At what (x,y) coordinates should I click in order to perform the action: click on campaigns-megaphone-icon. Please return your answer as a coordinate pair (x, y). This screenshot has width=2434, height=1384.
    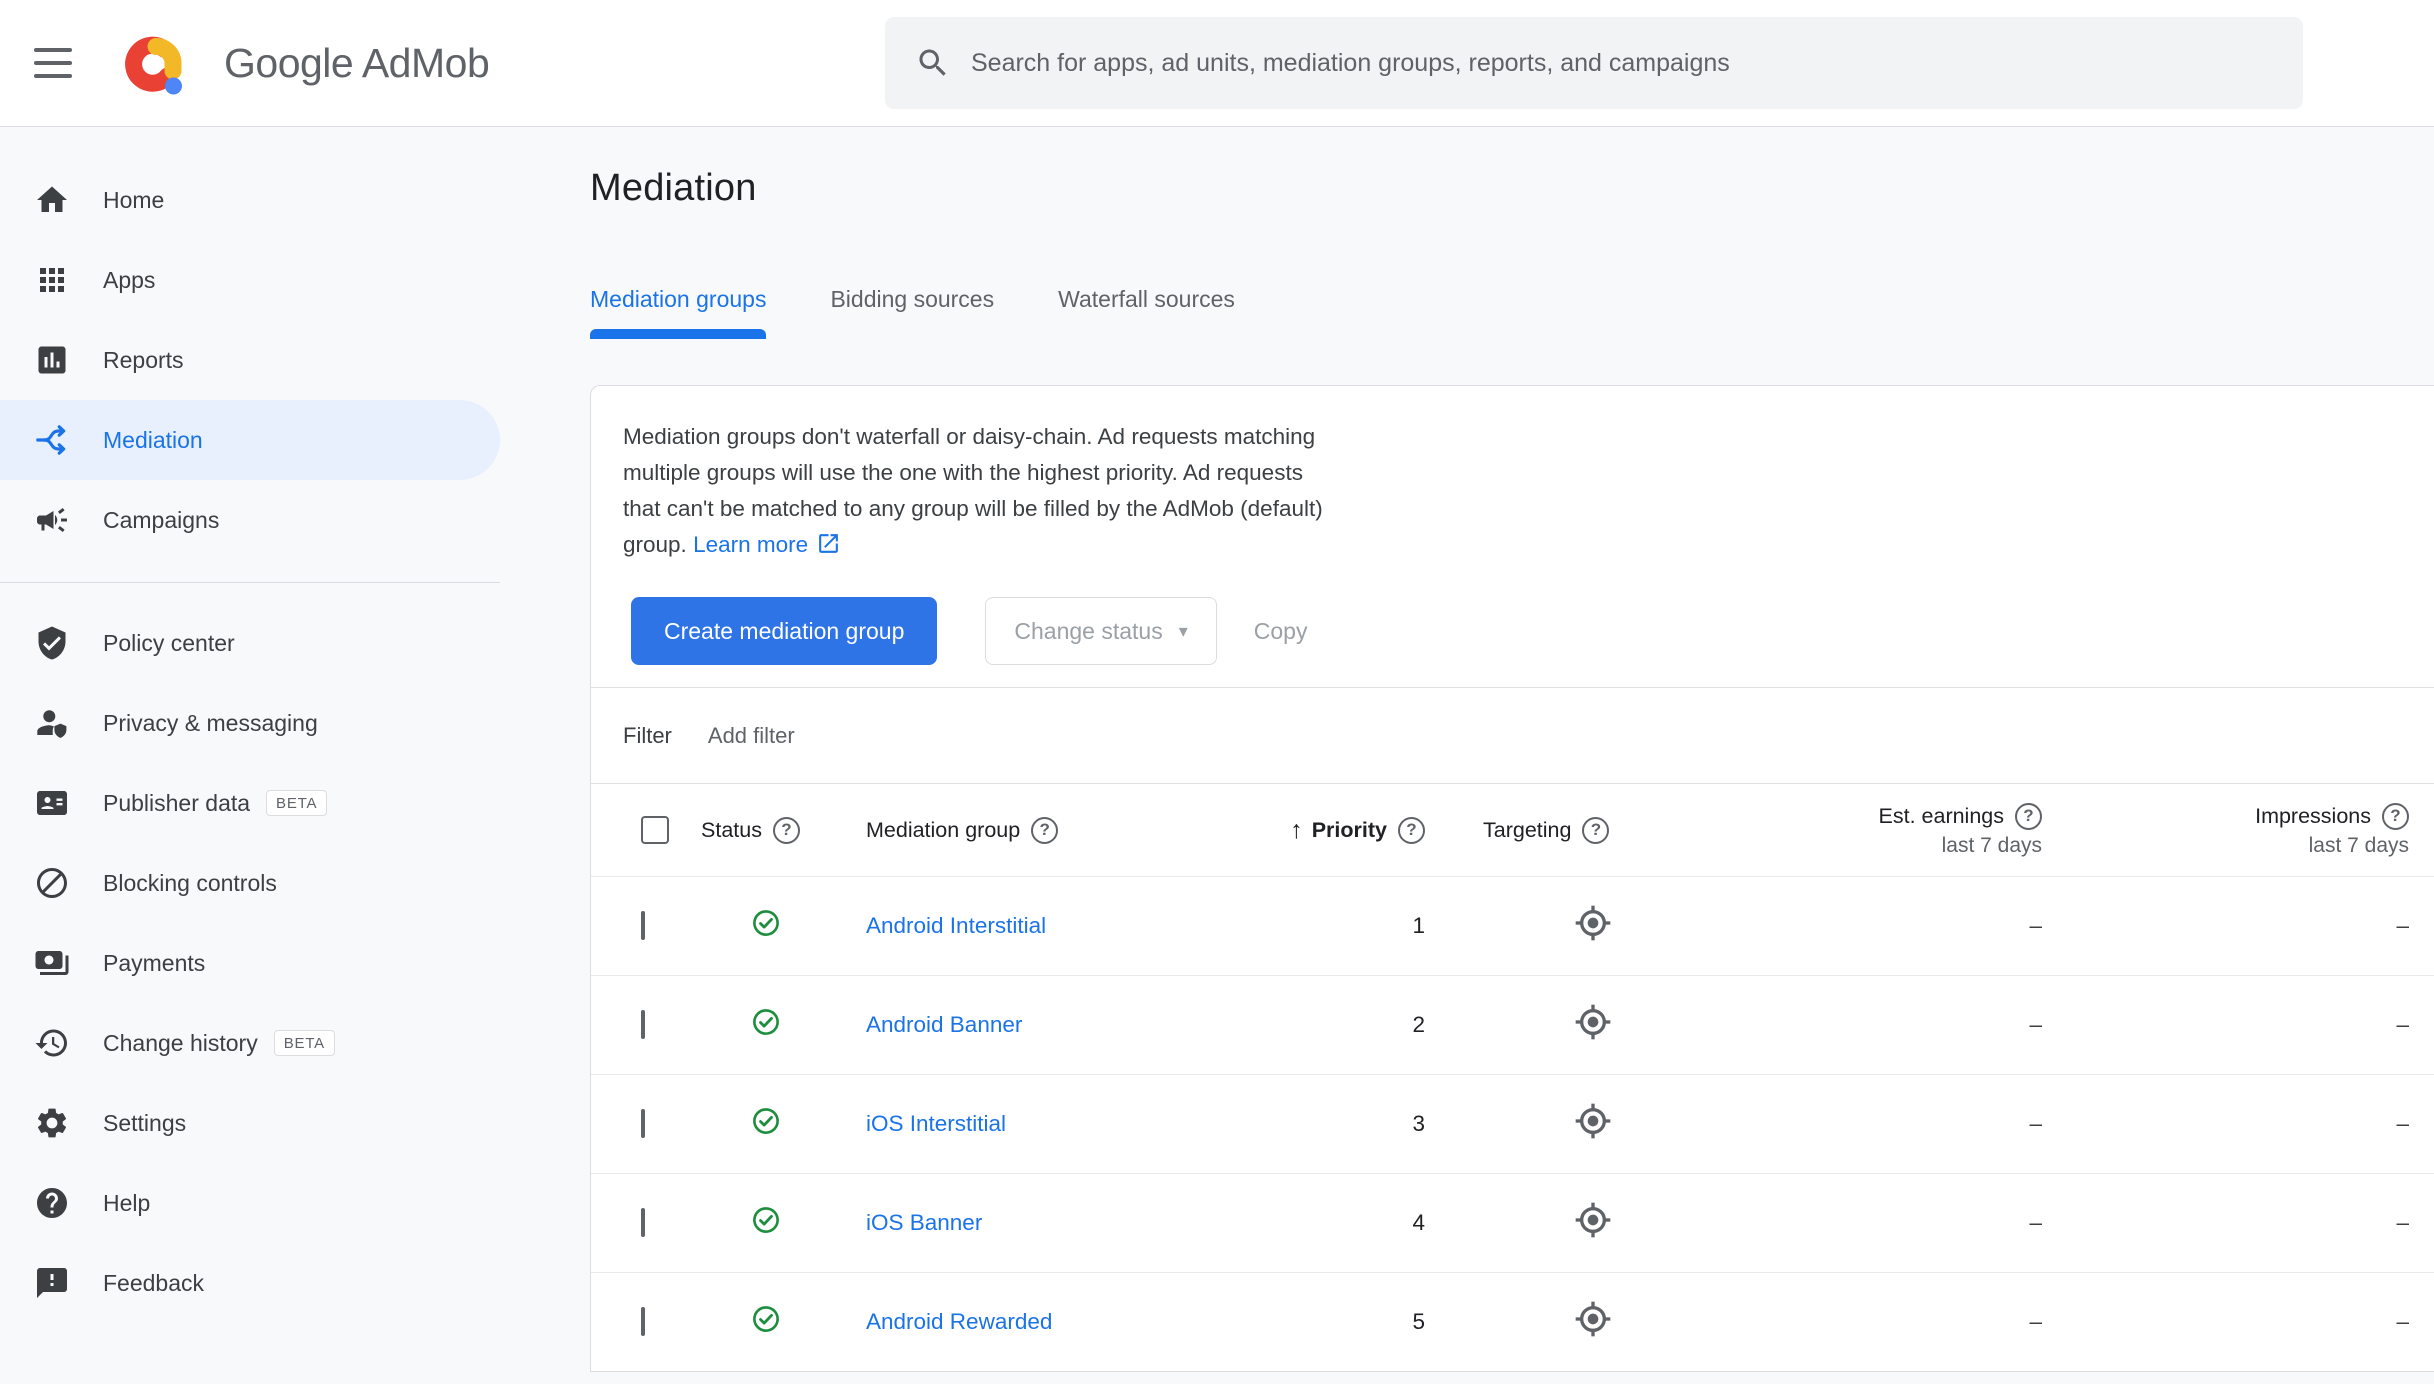
    Looking at the image, I should click on (52, 520).